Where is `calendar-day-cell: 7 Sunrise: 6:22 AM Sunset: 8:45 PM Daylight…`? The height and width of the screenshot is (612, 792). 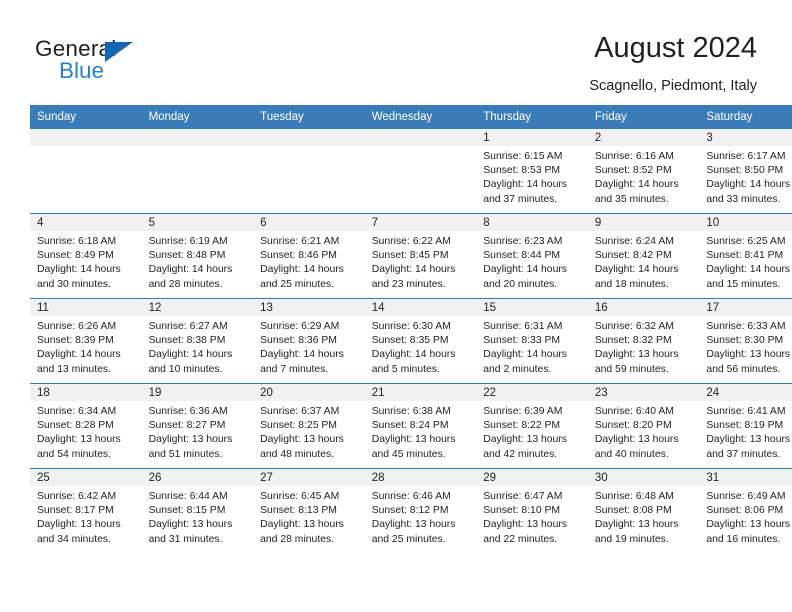 calendar-day-cell: 7 Sunrise: 6:22 AM Sunset: 8:45 PM Daylight… is located at coordinates (420, 256).